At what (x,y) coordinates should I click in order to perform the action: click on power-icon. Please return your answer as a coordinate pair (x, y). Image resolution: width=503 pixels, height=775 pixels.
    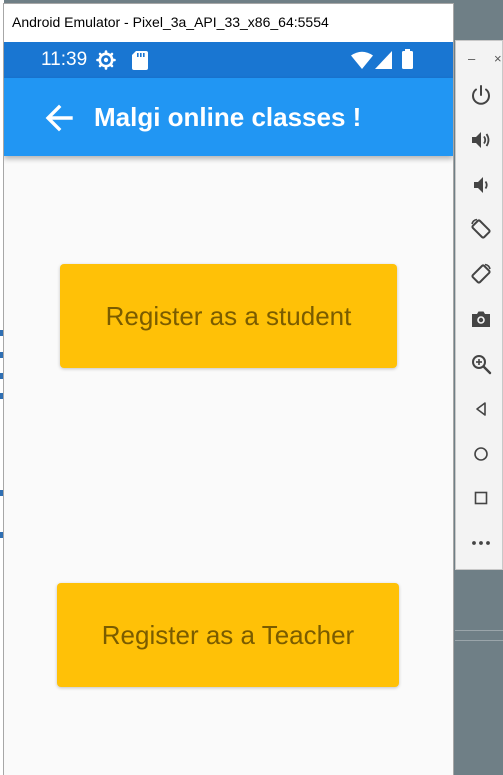
    Looking at the image, I should click on (481, 95).